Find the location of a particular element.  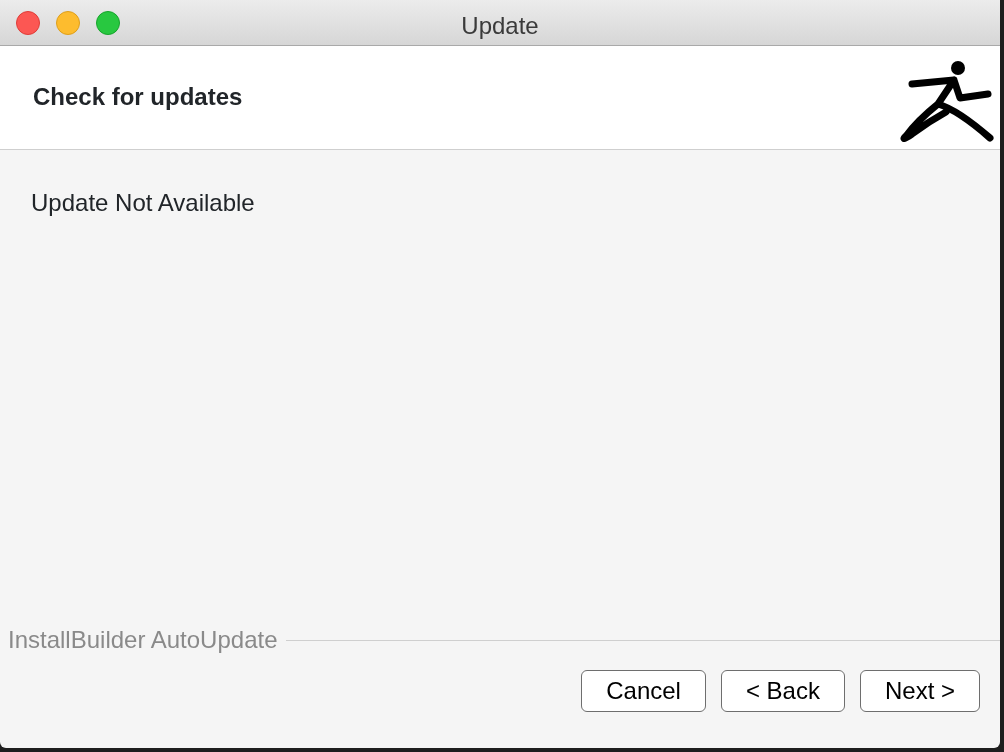

zoom-button is located at coordinates (108, 22).